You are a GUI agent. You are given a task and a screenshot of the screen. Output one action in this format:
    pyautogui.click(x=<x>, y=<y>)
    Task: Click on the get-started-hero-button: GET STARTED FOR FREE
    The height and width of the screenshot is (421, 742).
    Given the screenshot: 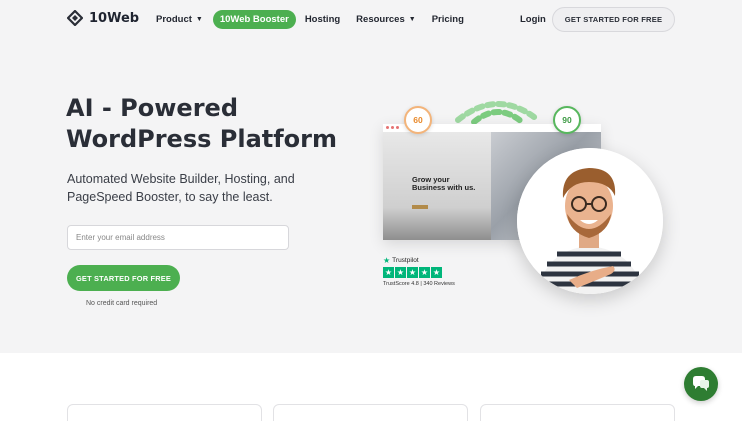 What is the action you would take?
    pyautogui.click(x=123, y=278)
    